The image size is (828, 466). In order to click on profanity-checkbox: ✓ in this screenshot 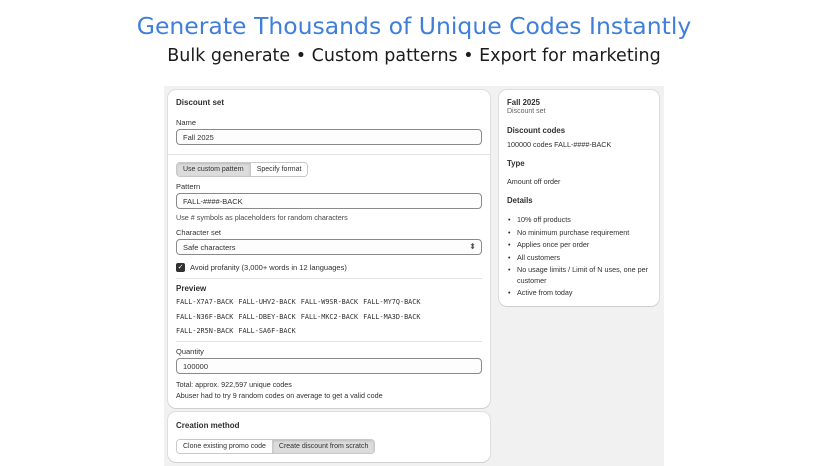, I will do `click(180, 267)`.